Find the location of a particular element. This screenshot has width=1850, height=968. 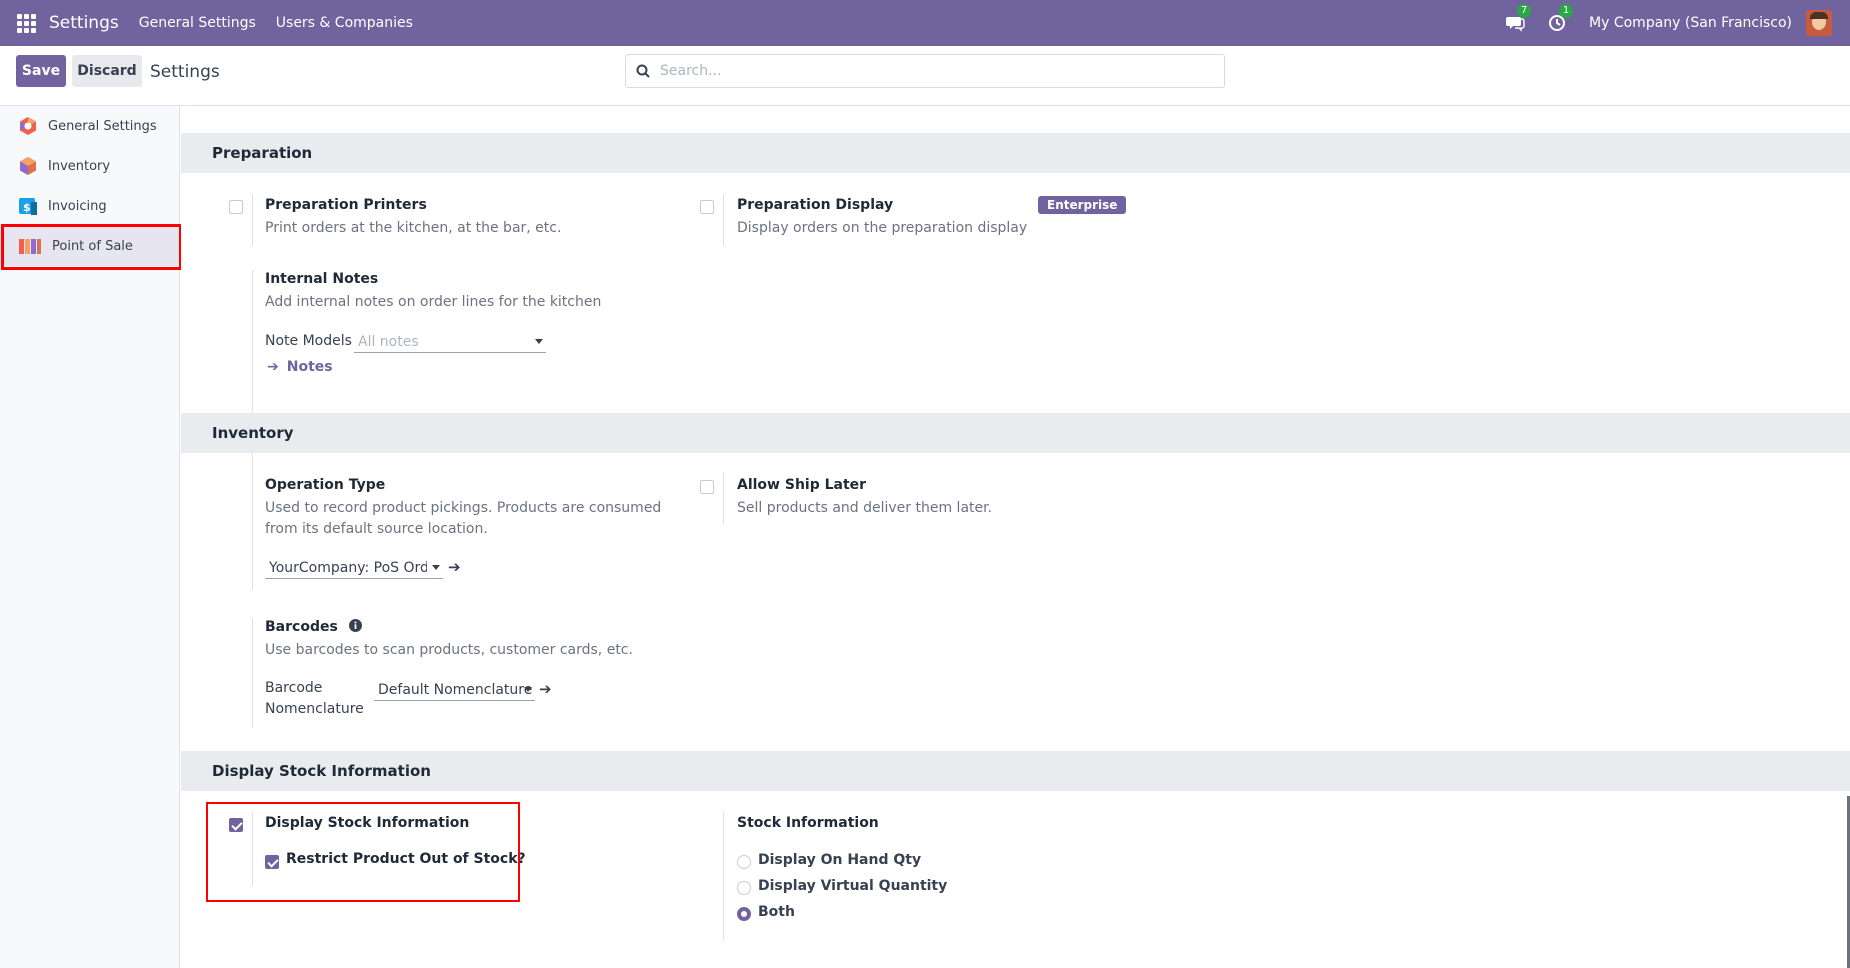

stock-information-label: Stock Information is located at coordinates (808, 823).